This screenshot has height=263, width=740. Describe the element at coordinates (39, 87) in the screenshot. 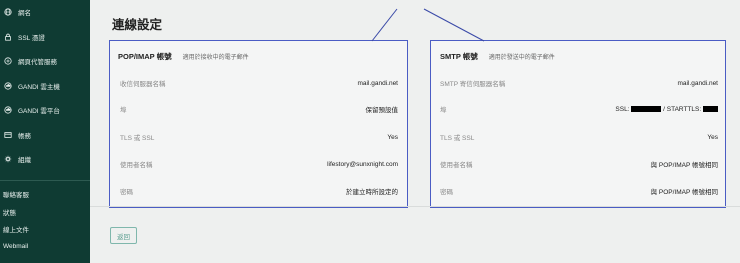

I see `sidebar-item-label: GANDI 雲主機` at that location.